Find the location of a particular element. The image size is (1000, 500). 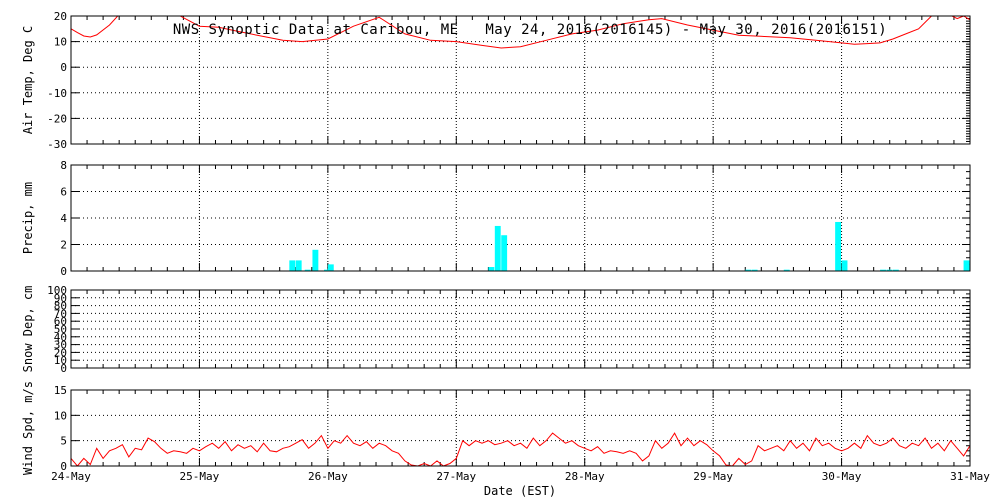

y-tick-label: 100 is located at coordinates (57, 290).